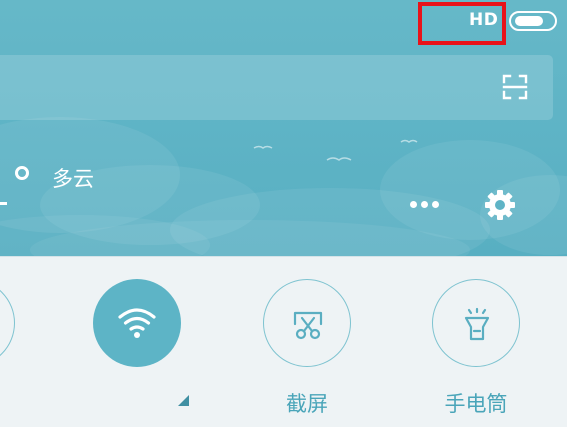 This screenshot has height=427, width=567. What do you see at coordinates (307, 404) in the screenshot?
I see `screenshot-label: 截屏` at bounding box center [307, 404].